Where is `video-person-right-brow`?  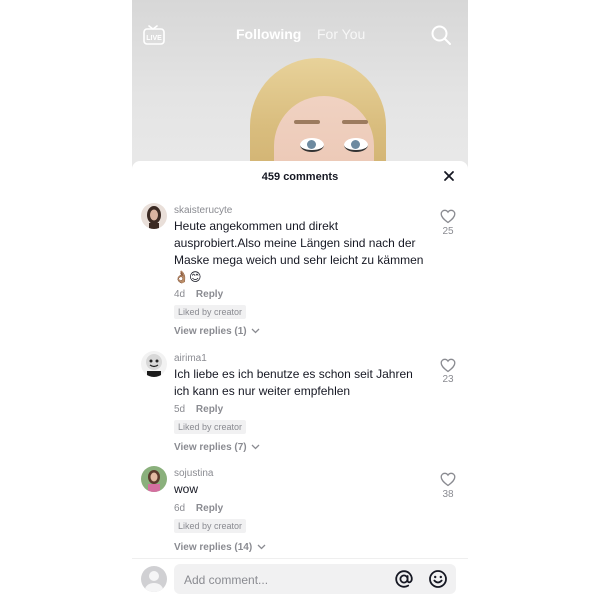 video-person-right-brow is located at coordinates (355, 122).